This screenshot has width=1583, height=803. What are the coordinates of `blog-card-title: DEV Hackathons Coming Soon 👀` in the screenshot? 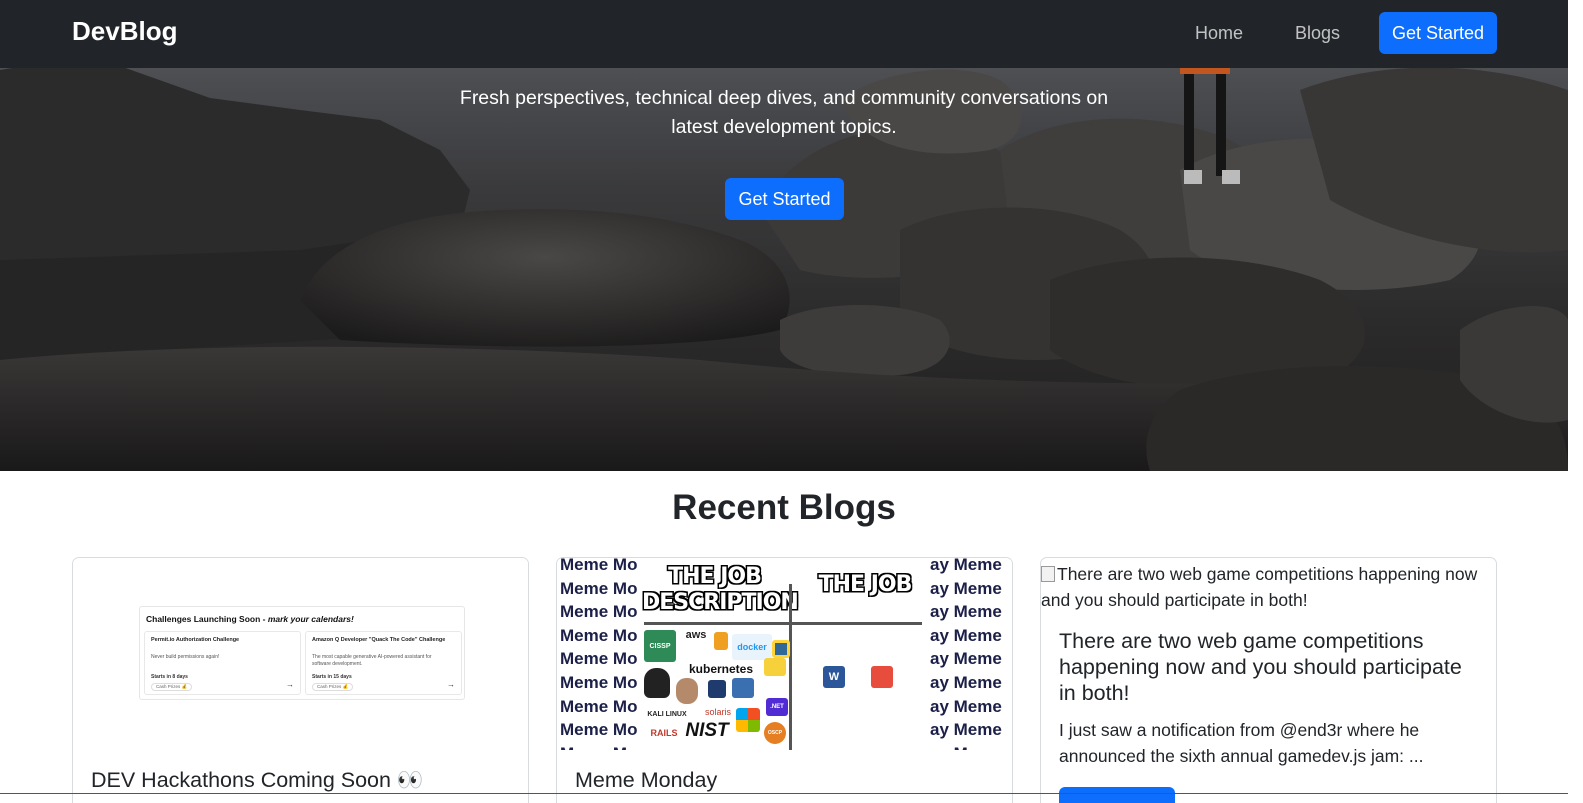 It's located at (257, 780).